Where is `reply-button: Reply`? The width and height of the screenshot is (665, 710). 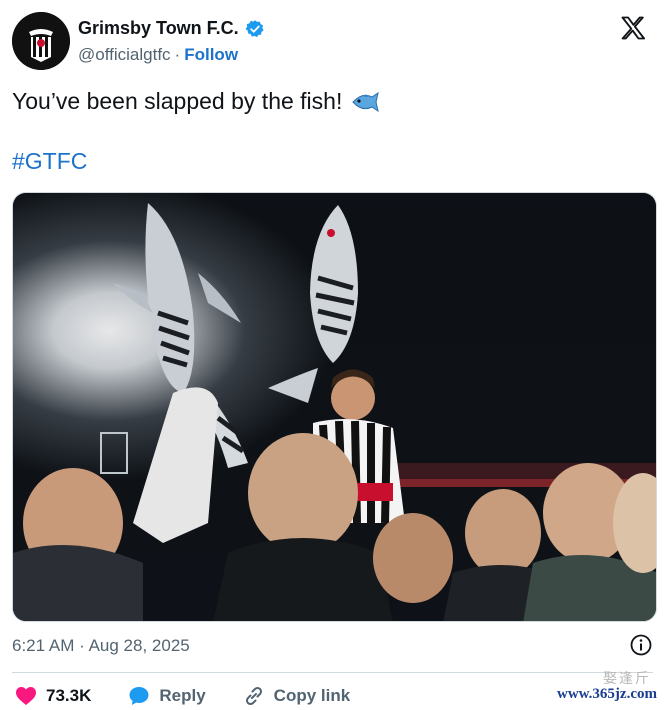 reply-button: Reply is located at coordinates (166, 696).